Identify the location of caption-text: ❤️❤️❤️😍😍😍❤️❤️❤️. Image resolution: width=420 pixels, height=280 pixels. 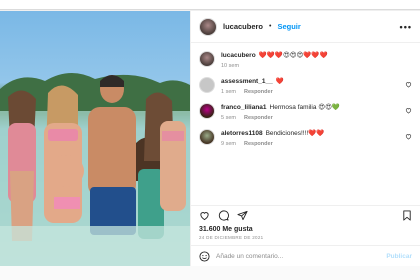
(293, 55).